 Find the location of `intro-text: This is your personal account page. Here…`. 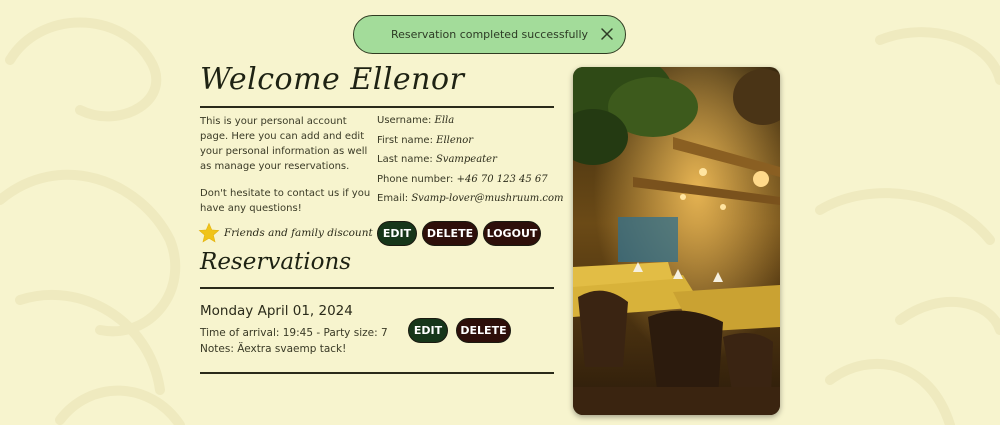

intro-text: This is your personal account page. Here… is located at coordinates (287, 165).